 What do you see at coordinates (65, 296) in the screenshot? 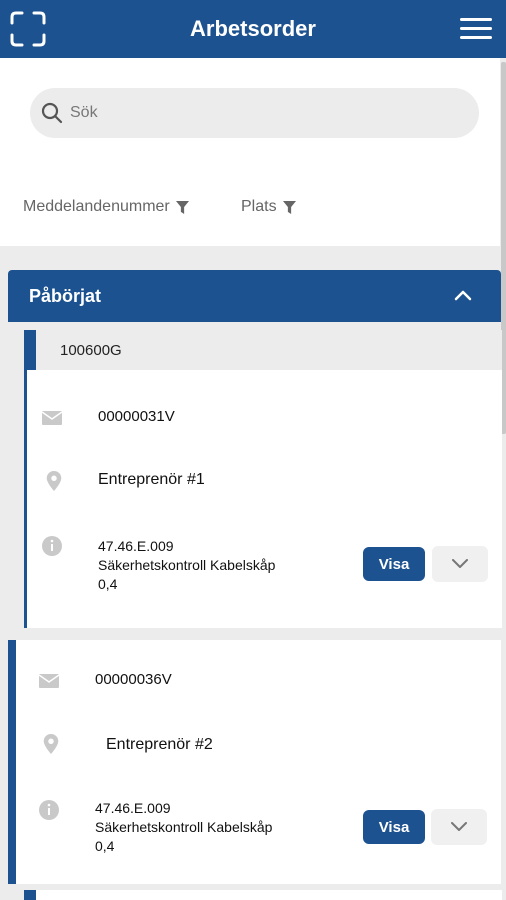
I see `section-title: Påbörjat` at bounding box center [65, 296].